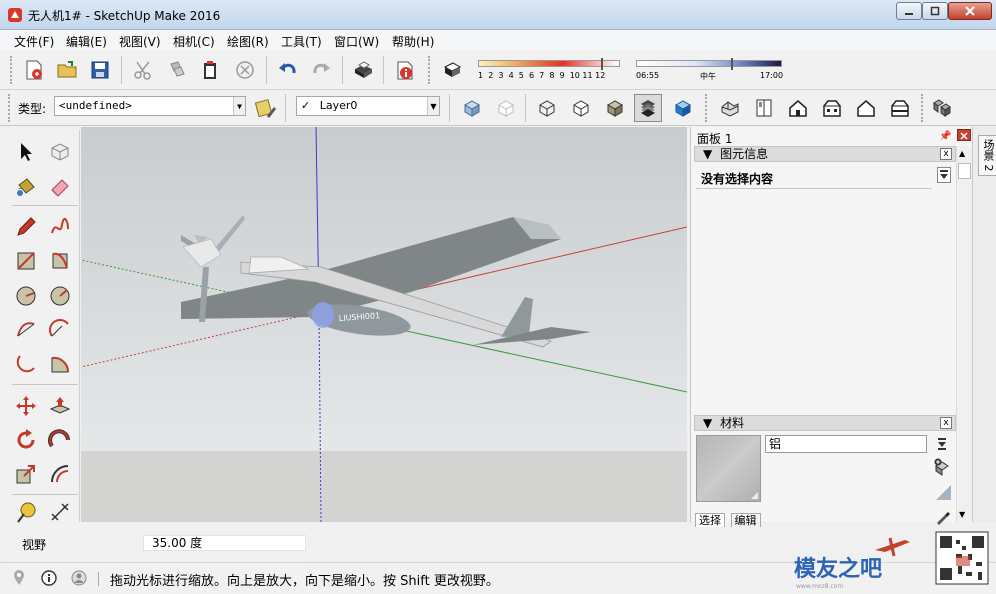 The image size is (996, 594). What do you see at coordinates (248, 41) in the screenshot?
I see `menu-draw: 绘图(R)` at bounding box center [248, 41].